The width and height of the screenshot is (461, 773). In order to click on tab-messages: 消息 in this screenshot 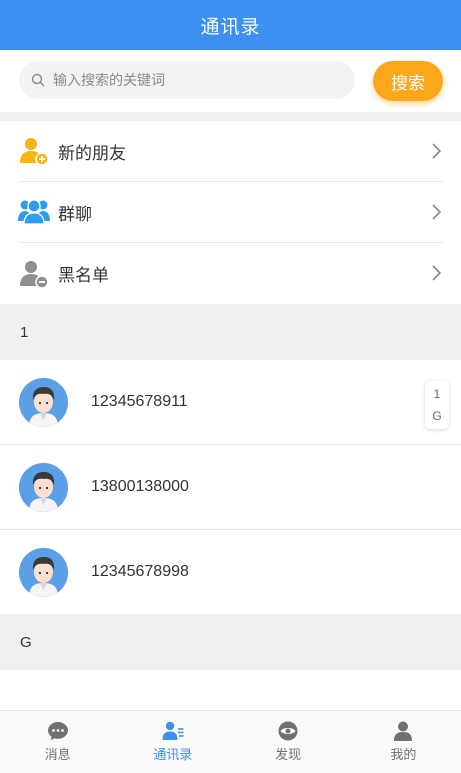, I will do `click(57, 742)`.